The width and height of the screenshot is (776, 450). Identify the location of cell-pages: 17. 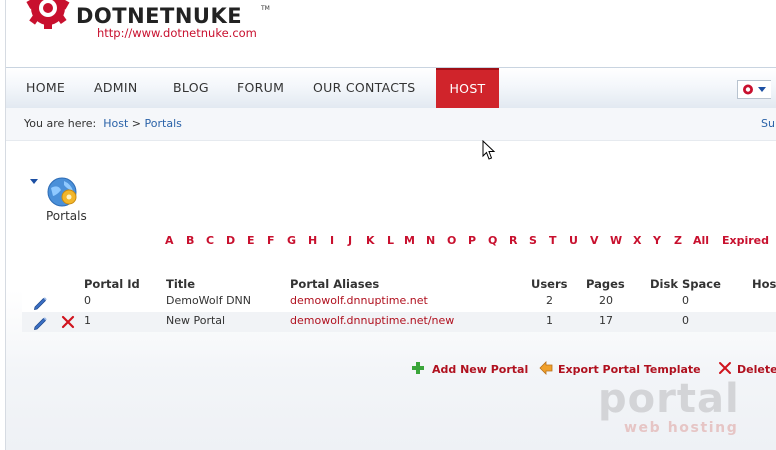
(606, 320).